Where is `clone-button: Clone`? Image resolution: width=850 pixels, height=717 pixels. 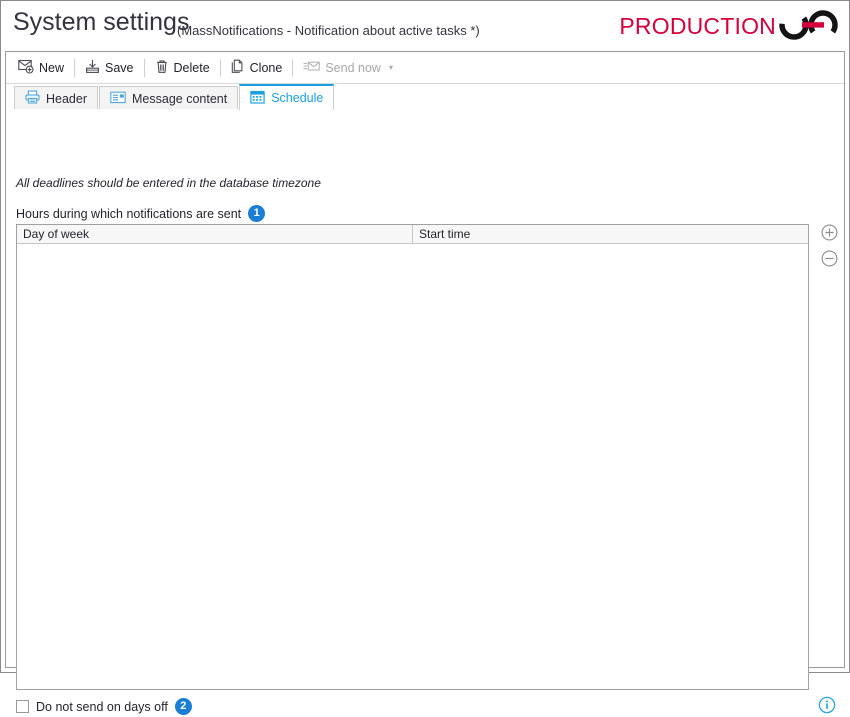
clone-button: Clone is located at coordinates (257, 68).